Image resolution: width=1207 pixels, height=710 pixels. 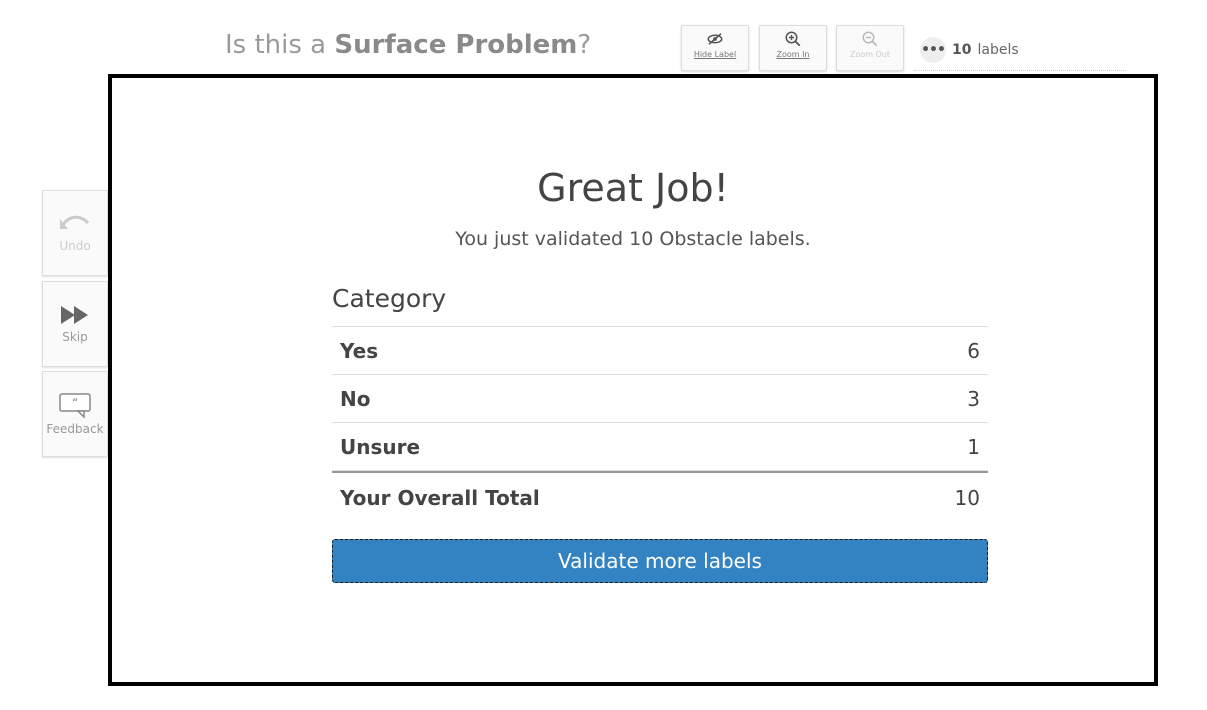 I want to click on row-label: Unsure, so click(x=380, y=446).